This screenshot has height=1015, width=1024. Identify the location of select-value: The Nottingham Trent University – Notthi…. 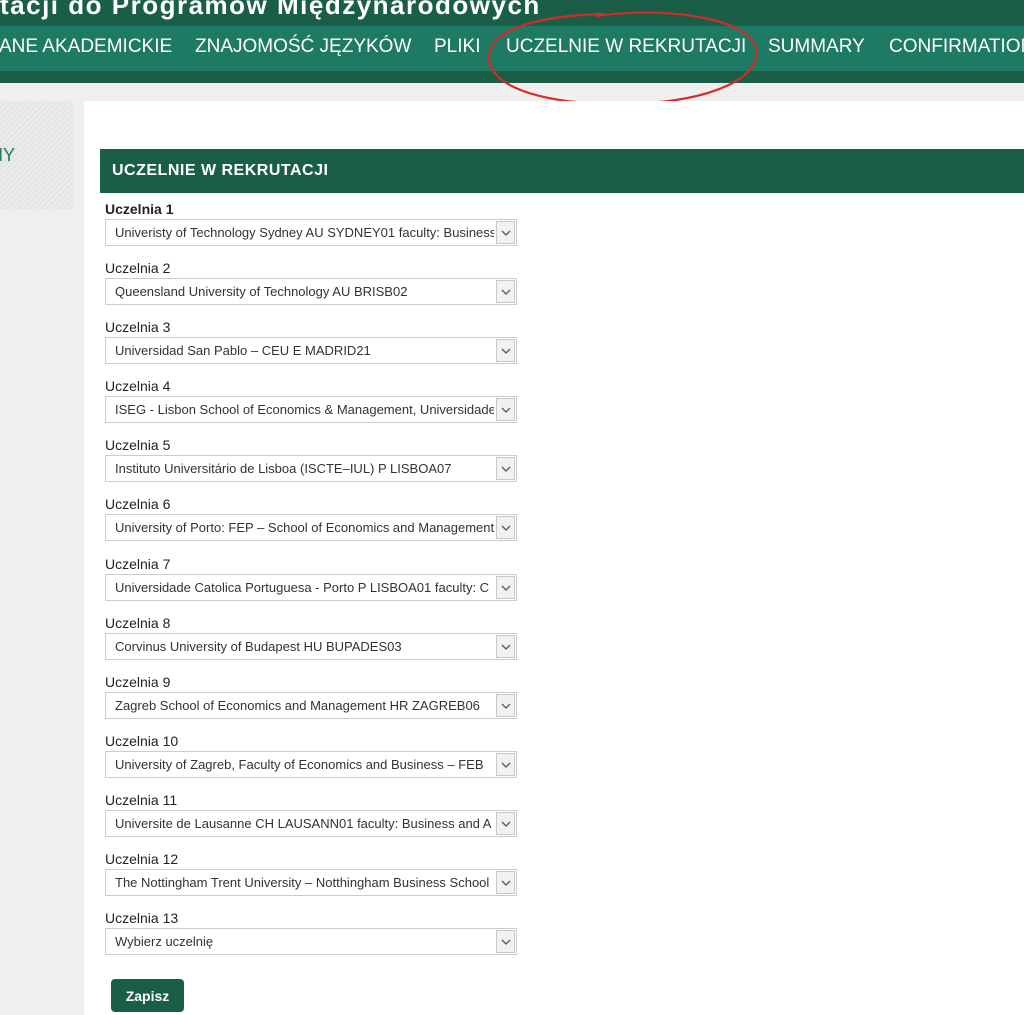
(302, 882).